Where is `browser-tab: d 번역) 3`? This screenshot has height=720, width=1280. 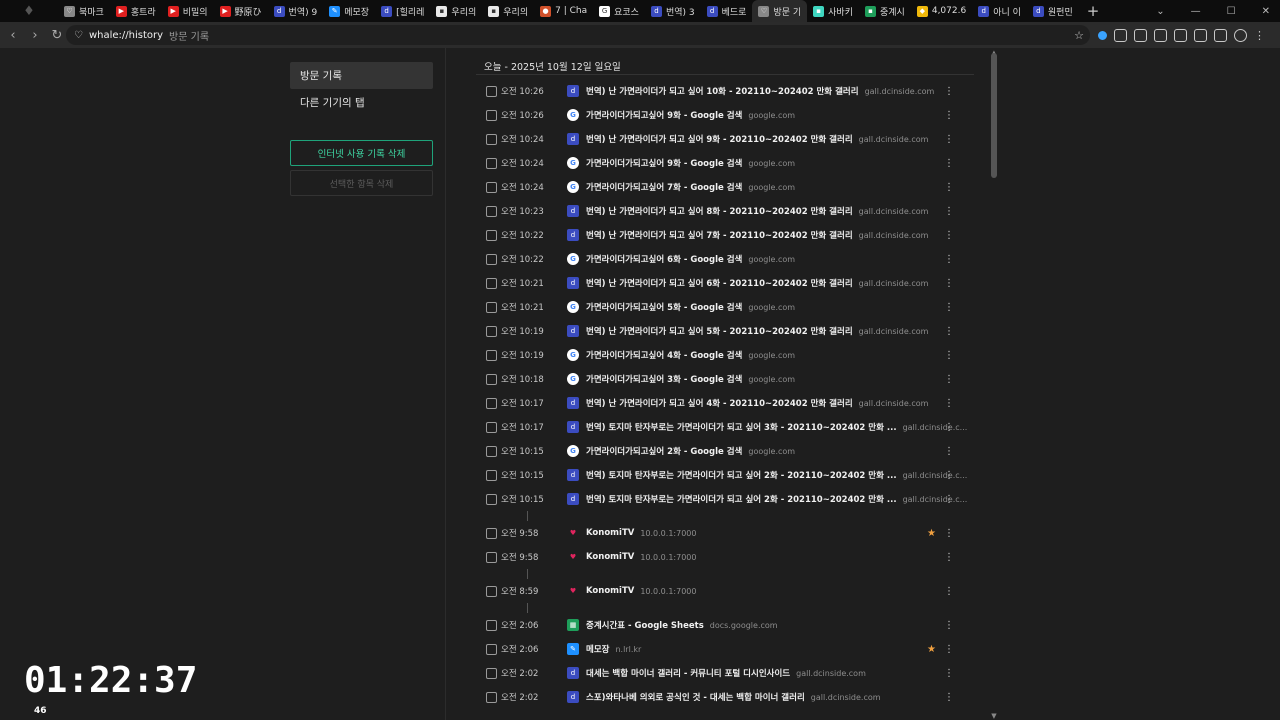 browser-tab: d 번역) 3 is located at coordinates (673, 11).